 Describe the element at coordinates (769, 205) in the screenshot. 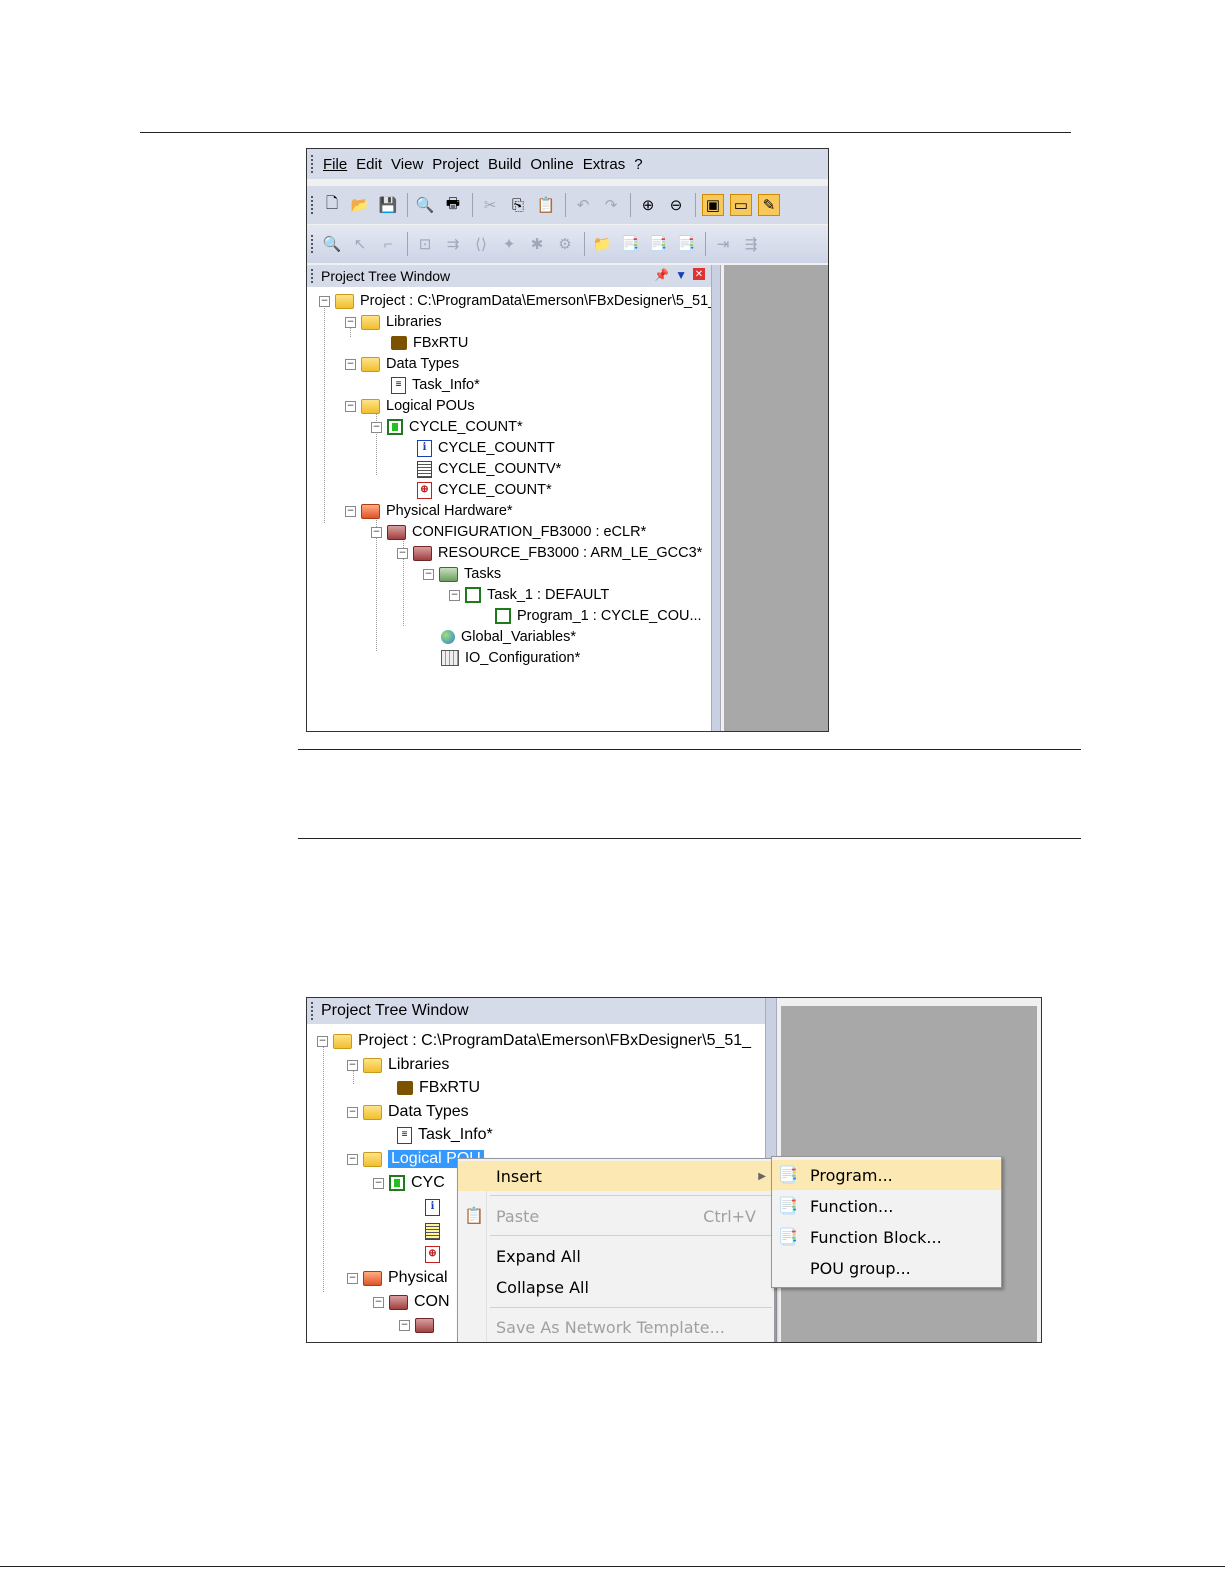

I see `wizard-icon: ✎` at that location.